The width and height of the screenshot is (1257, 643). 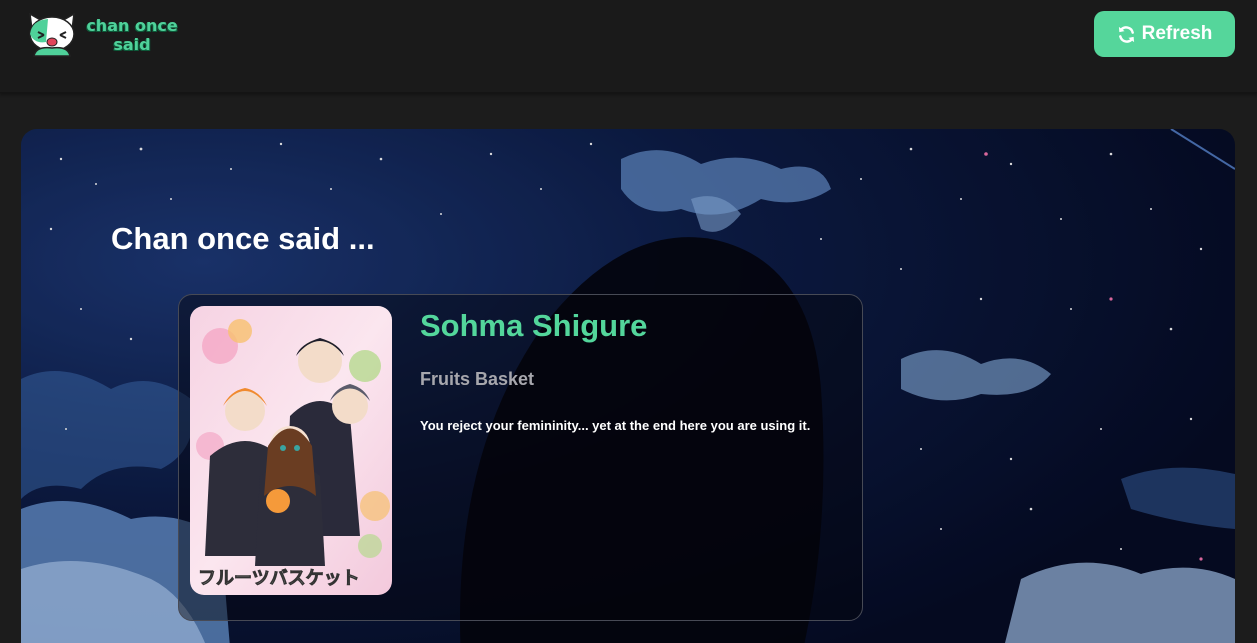 What do you see at coordinates (534, 325) in the screenshot?
I see `character-name: Sohma Shigure` at bounding box center [534, 325].